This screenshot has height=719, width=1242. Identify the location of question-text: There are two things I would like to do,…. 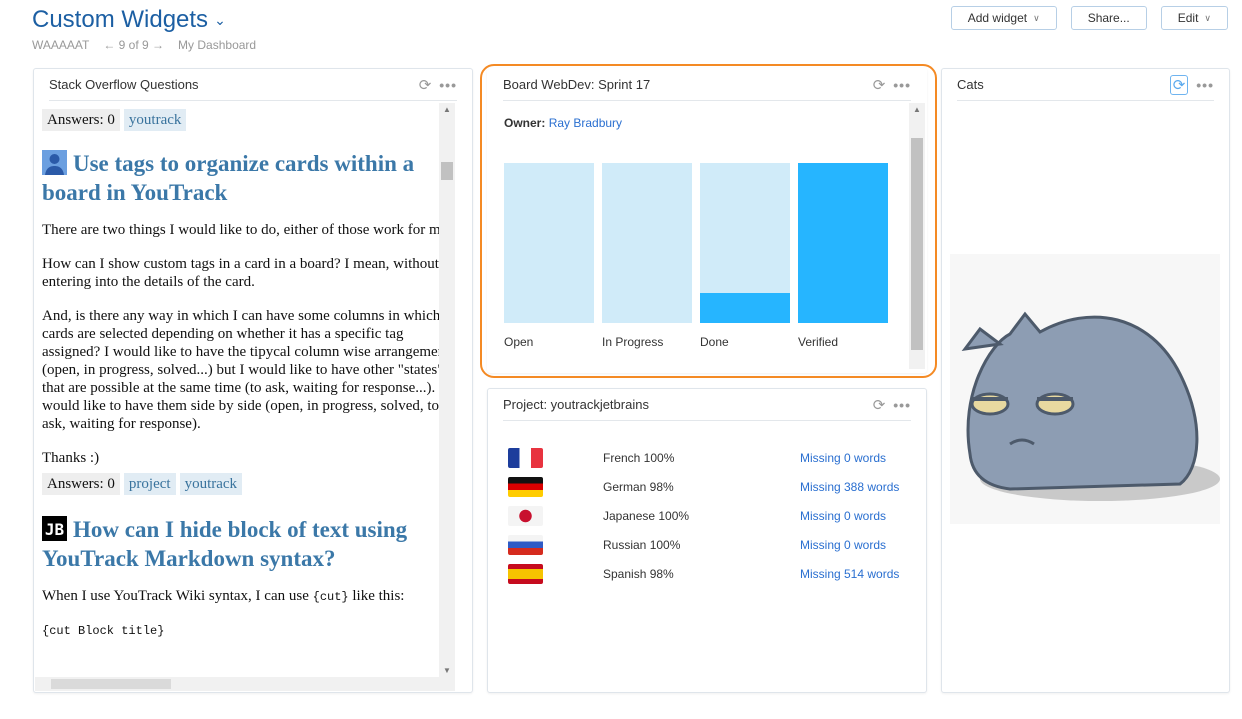
(247, 230).